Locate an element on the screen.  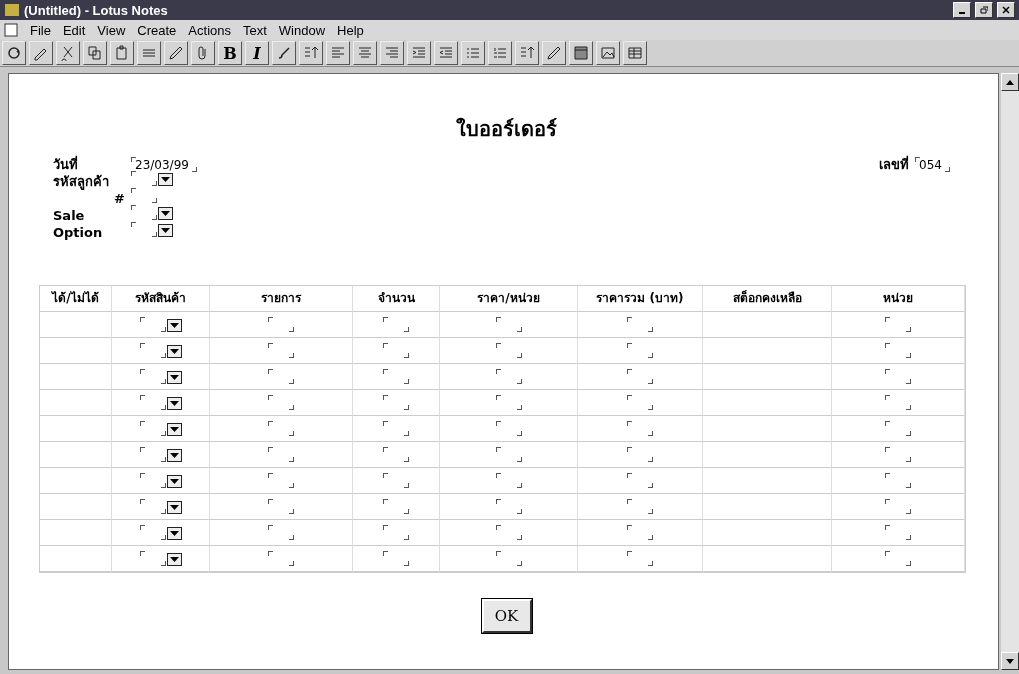
menu-item: Actions is located at coordinates (209, 30).